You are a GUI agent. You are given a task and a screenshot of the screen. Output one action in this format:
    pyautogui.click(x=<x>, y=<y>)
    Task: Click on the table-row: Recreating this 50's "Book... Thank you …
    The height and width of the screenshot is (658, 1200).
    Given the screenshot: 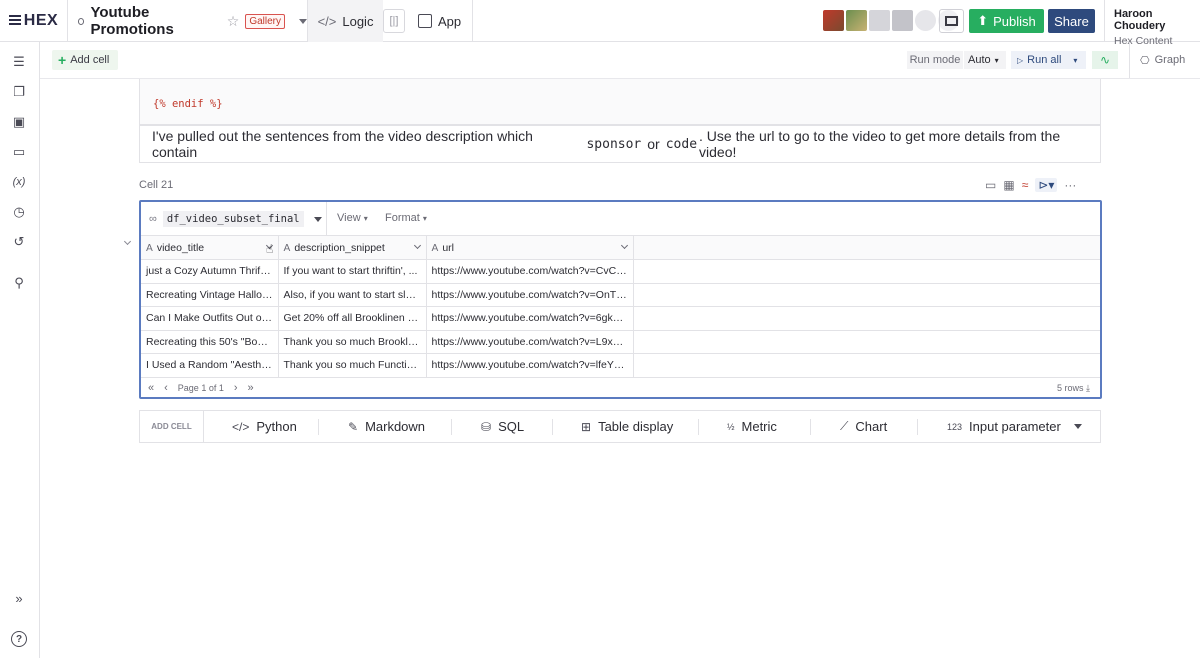 What is the action you would take?
    pyautogui.click(x=620, y=342)
    